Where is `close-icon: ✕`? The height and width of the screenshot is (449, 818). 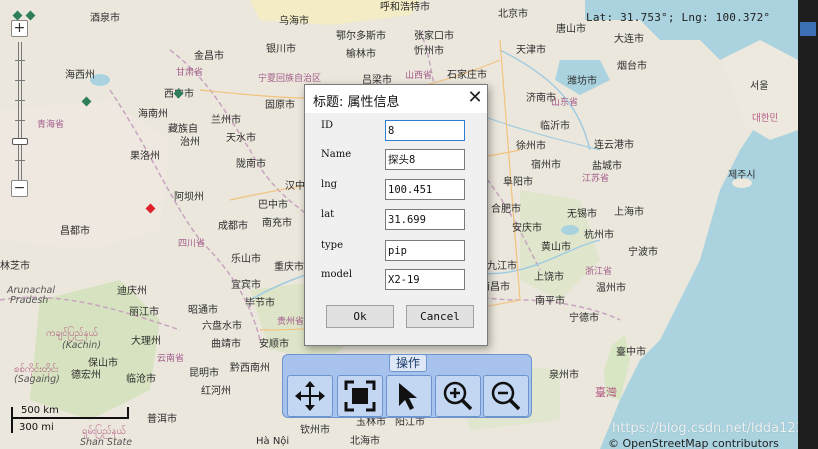
close-icon: ✕ is located at coordinates (475, 99).